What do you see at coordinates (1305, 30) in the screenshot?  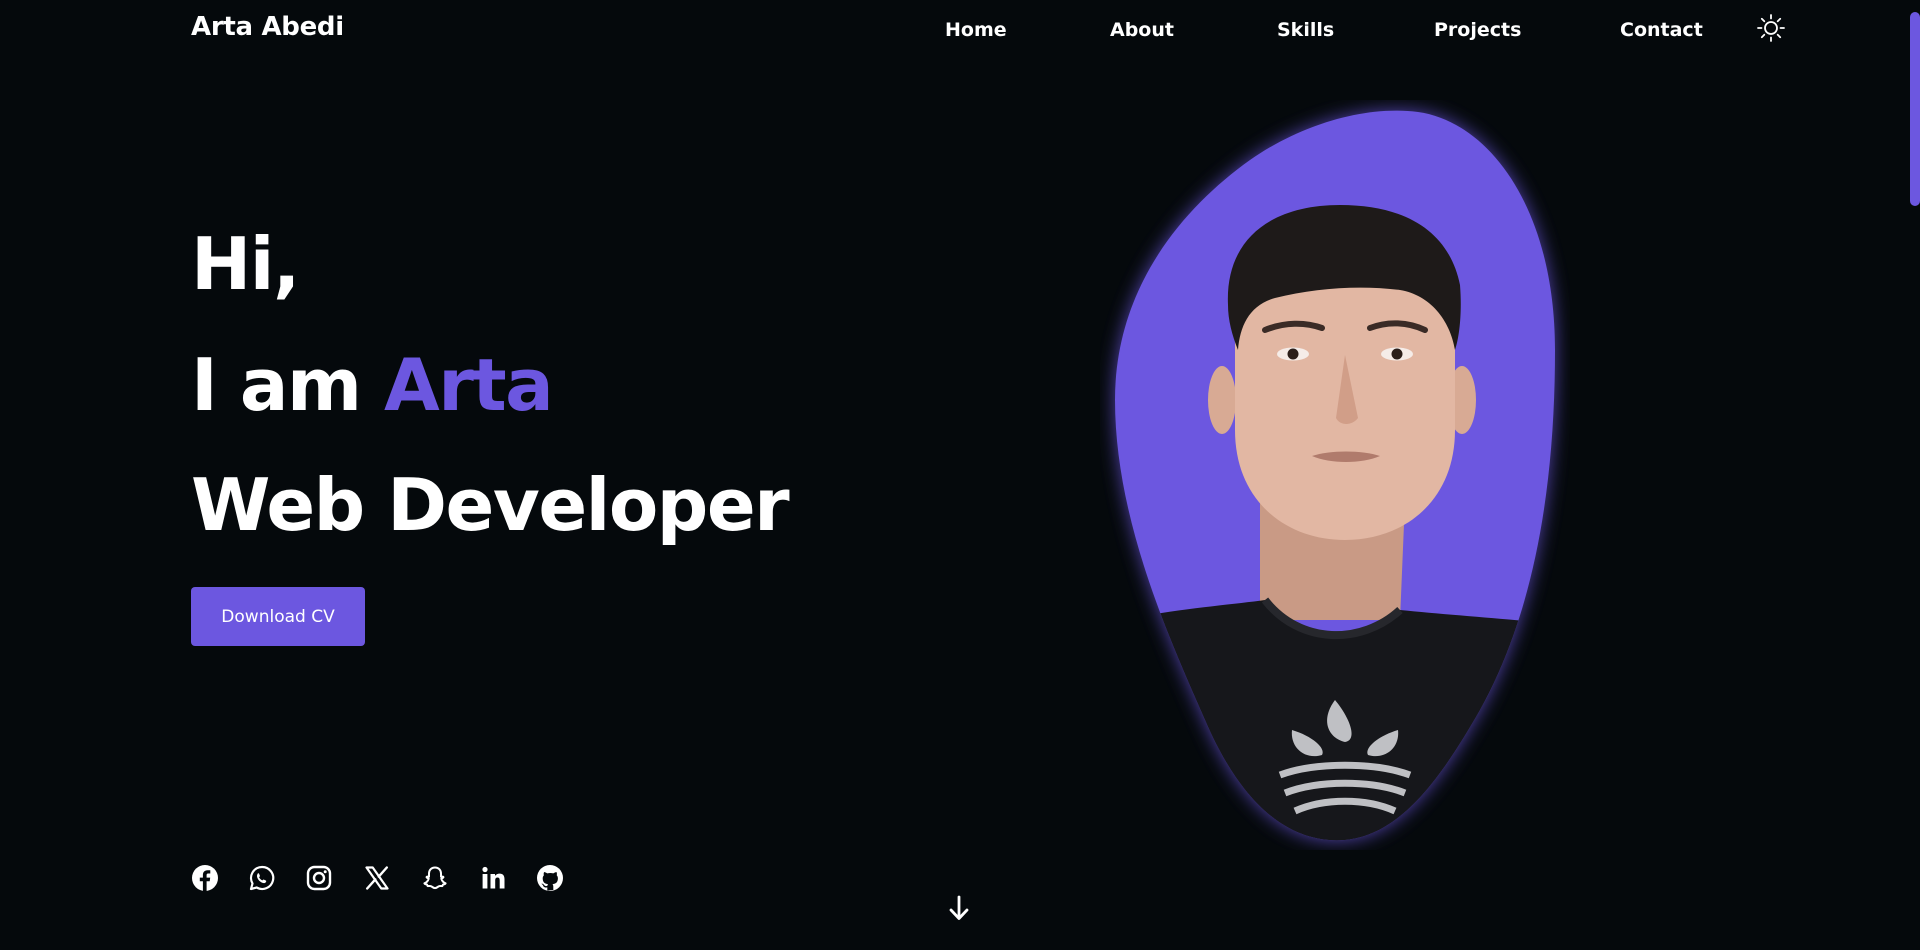 I see `nav-skills: Skills` at bounding box center [1305, 30].